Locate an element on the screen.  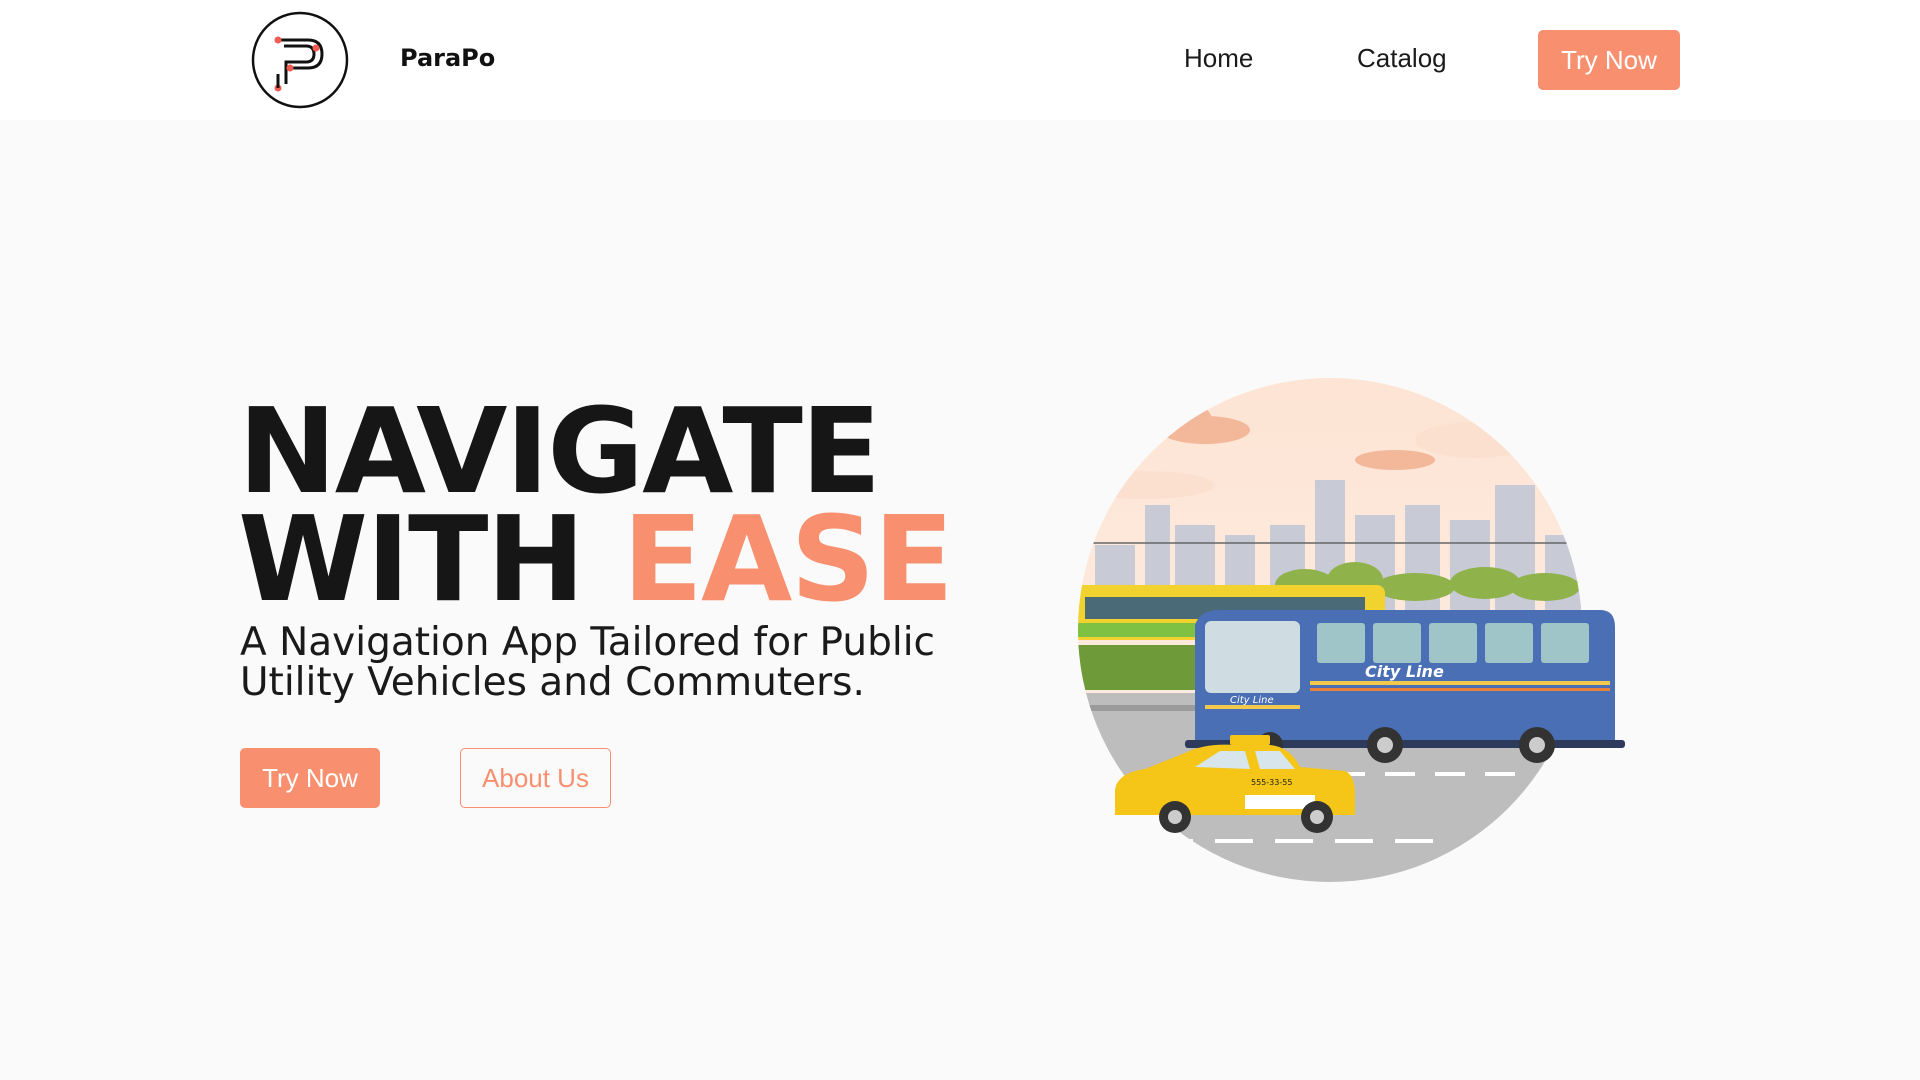
transport-illustration: City Line City Line 555-33-55 is located at coordinates (1351, 630).